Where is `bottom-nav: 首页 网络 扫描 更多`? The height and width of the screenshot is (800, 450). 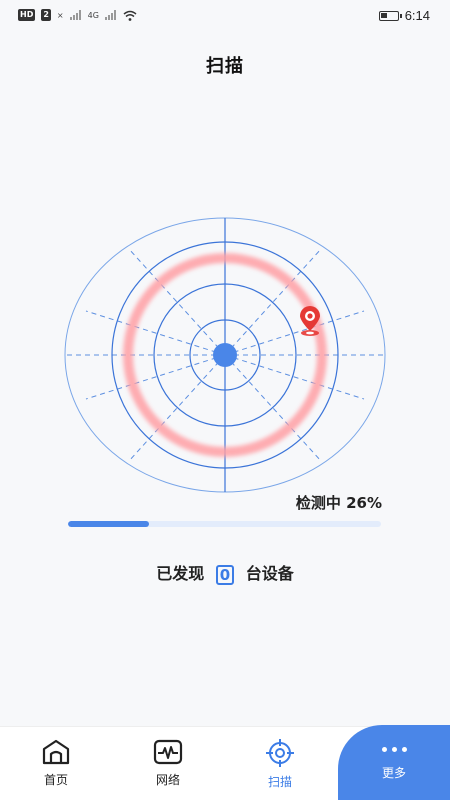 bottom-nav: 首页 网络 扫描 更多 is located at coordinates (225, 762).